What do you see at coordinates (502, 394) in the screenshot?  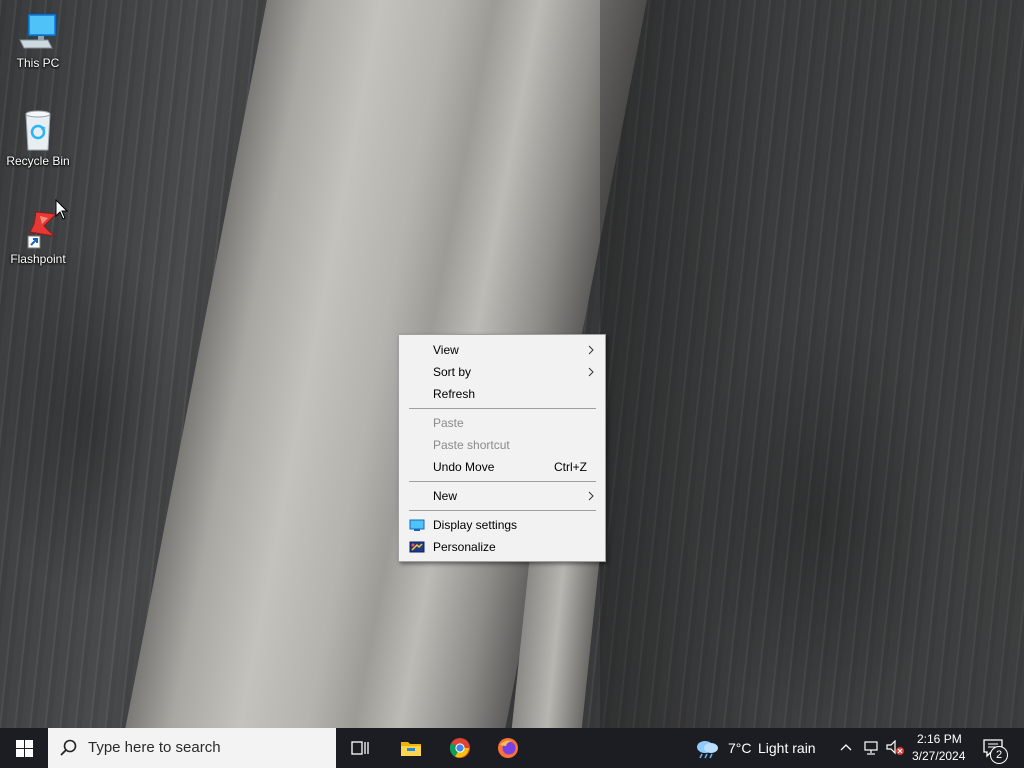 I see `menu-item-refresh: Refresh` at bounding box center [502, 394].